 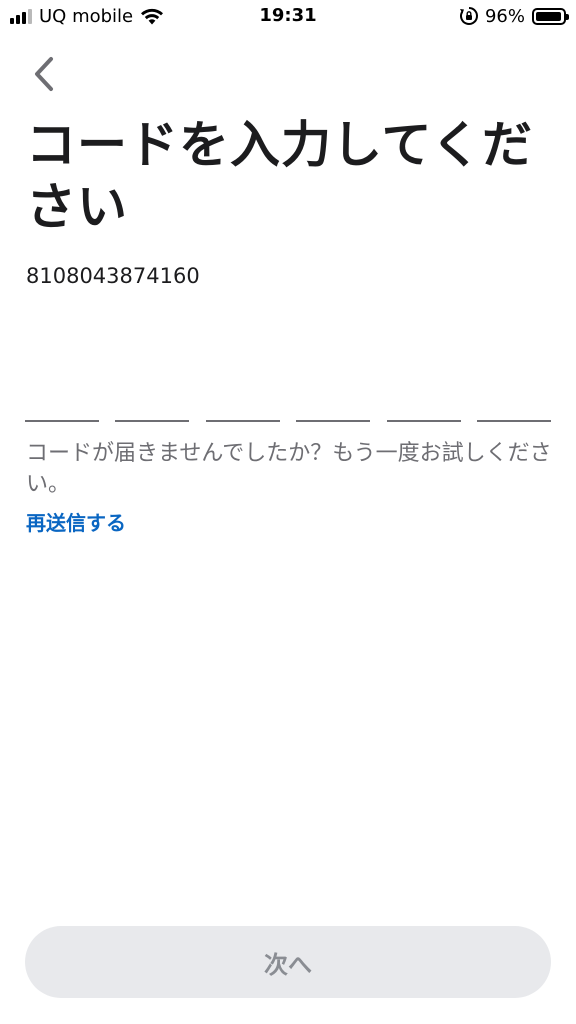 What do you see at coordinates (279, 176) in the screenshot?
I see `page-title: コードを入力してください` at bounding box center [279, 176].